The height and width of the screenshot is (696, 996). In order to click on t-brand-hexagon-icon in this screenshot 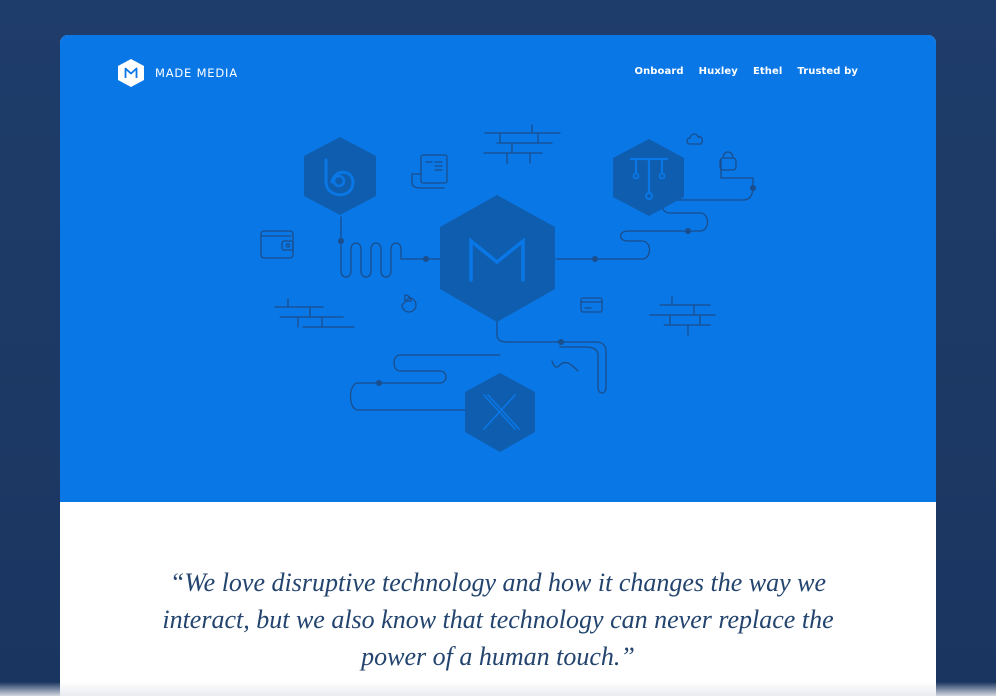, I will do `click(648, 177)`.